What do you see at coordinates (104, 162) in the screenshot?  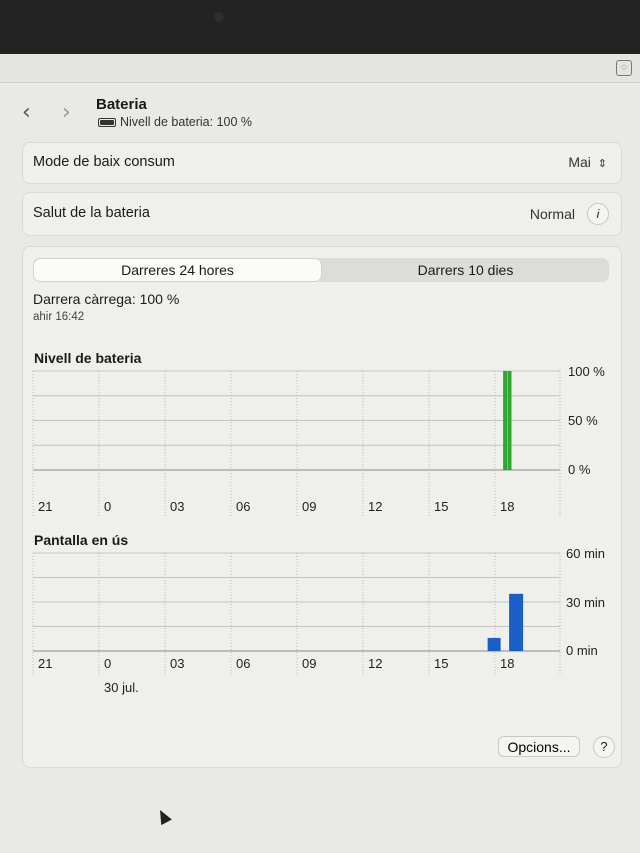 I see `low-power-mode-label: Mode de baix consum` at bounding box center [104, 162].